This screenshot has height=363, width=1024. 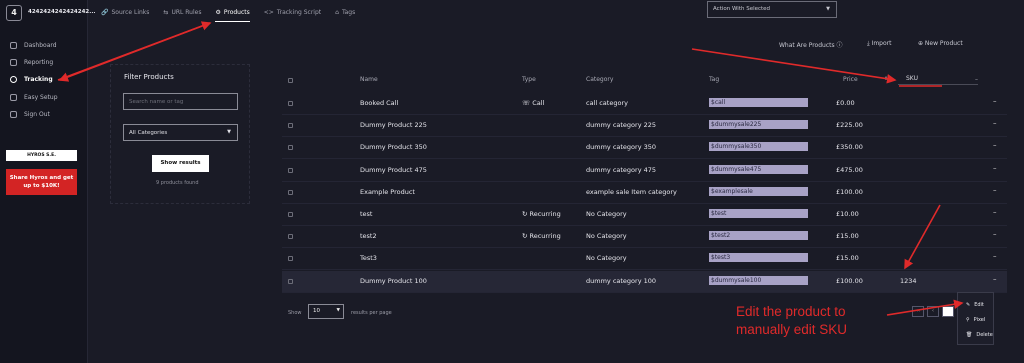 I want to click on per-page-label: results per page, so click(x=371, y=313).